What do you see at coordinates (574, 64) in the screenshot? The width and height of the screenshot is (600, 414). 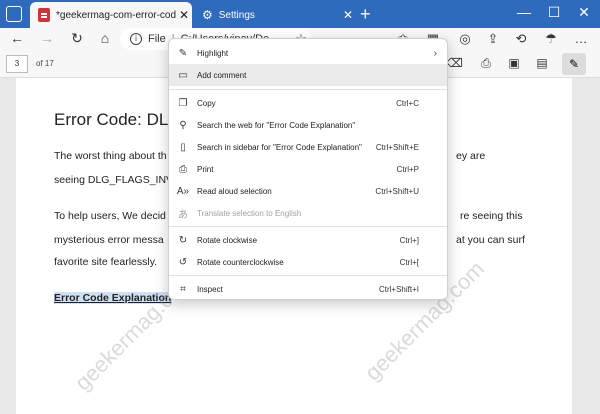 I see `pin-toolbar-icon: ✎` at bounding box center [574, 64].